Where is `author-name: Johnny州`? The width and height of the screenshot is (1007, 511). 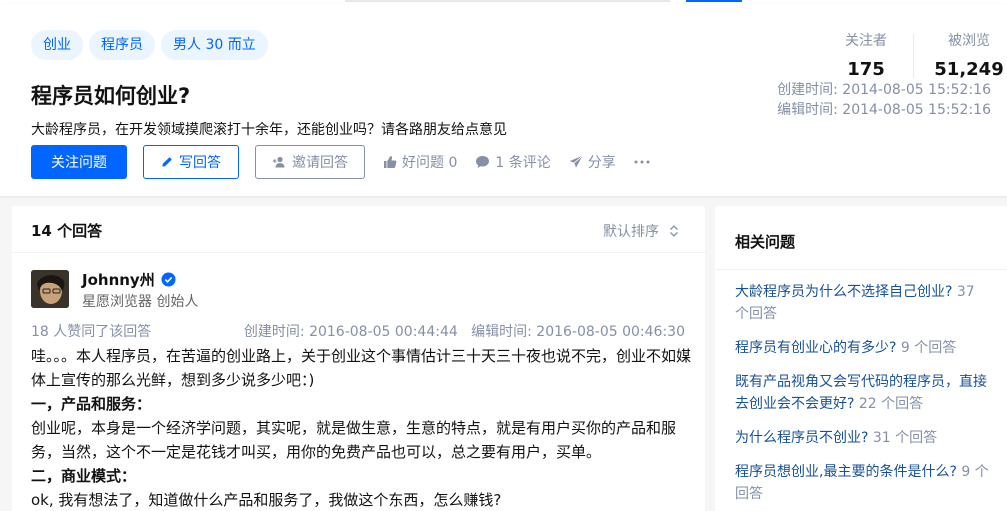
author-name: Johnny州 is located at coordinates (129, 279).